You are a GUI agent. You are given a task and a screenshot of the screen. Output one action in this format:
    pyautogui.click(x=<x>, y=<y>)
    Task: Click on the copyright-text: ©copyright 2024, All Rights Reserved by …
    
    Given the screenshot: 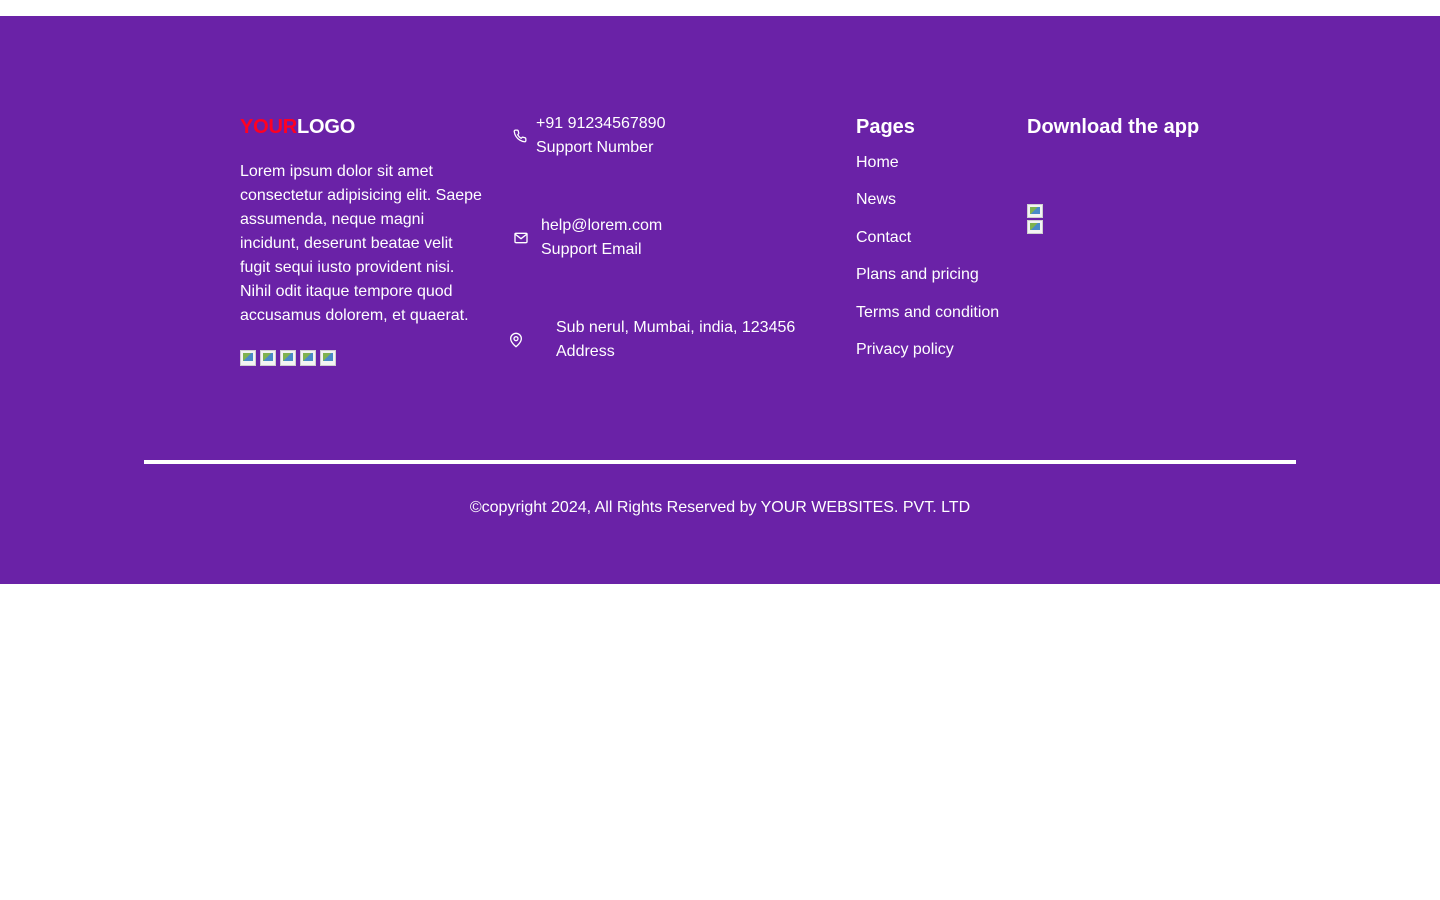 What is the action you would take?
    pyautogui.click(x=720, y=507)
    